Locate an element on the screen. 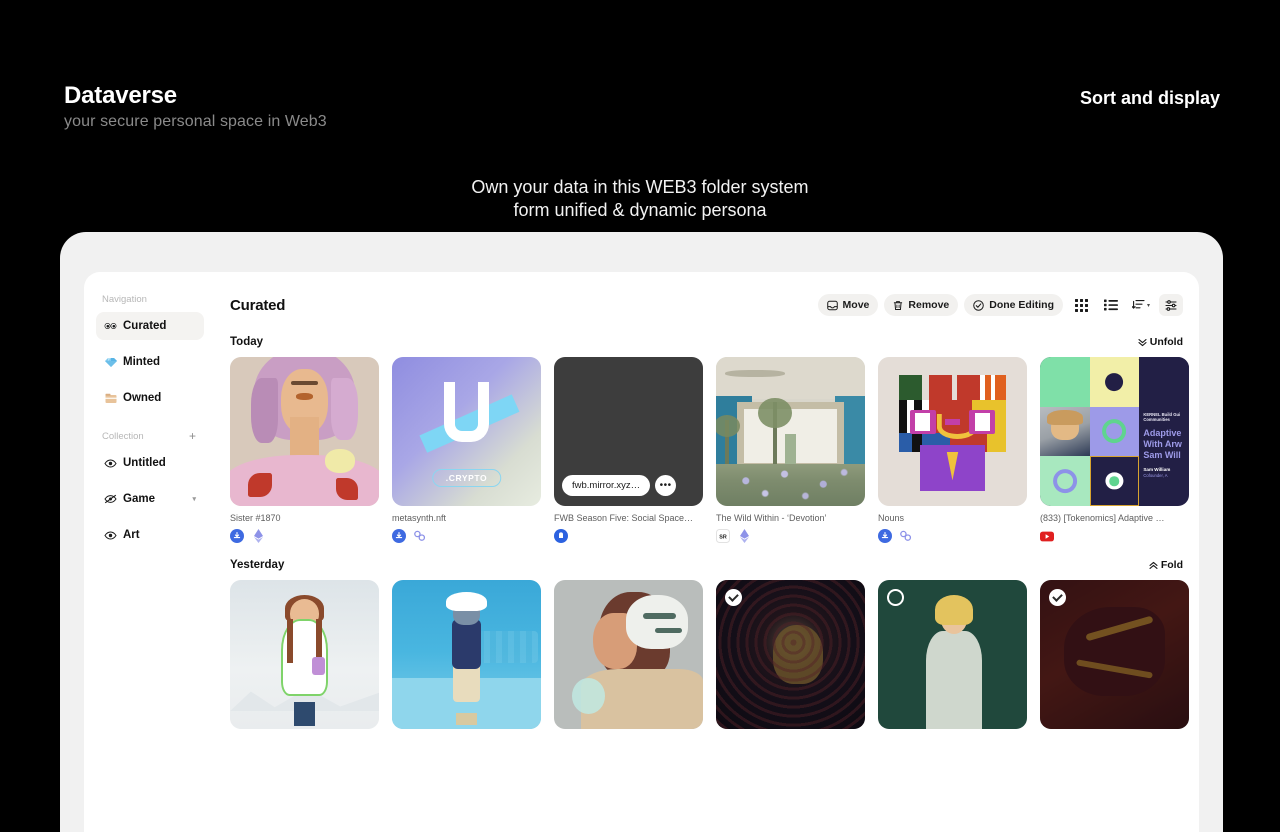 This screenshot has height=832, width=1280. noun-pixels is located at coordinates (952, 433).